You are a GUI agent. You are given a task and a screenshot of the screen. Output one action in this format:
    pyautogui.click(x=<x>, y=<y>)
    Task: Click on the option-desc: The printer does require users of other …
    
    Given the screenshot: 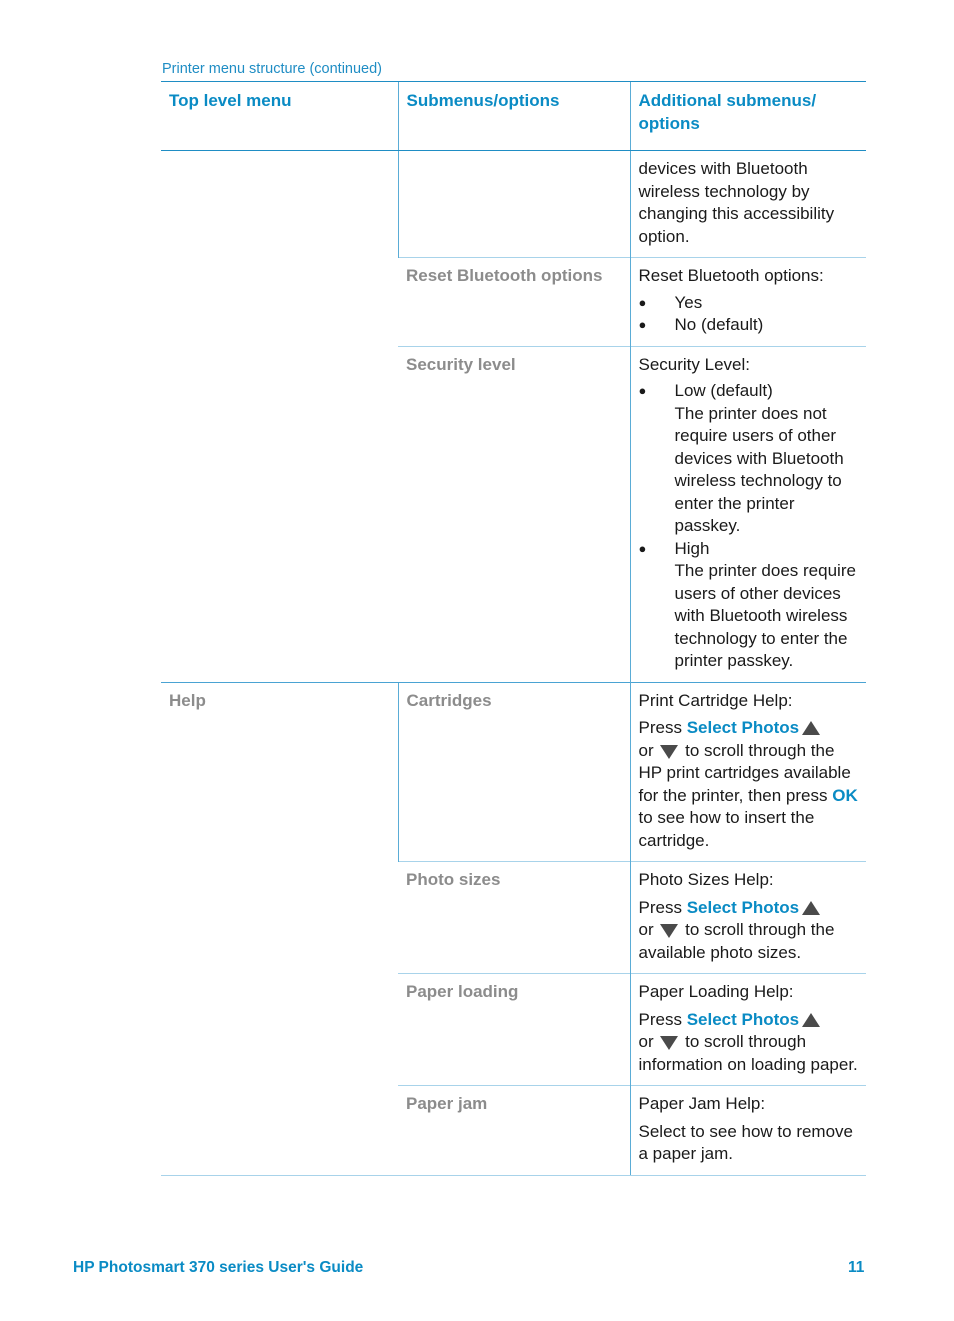 What is the action you would take?
    pyautogui.click(x=765, y=615)
    